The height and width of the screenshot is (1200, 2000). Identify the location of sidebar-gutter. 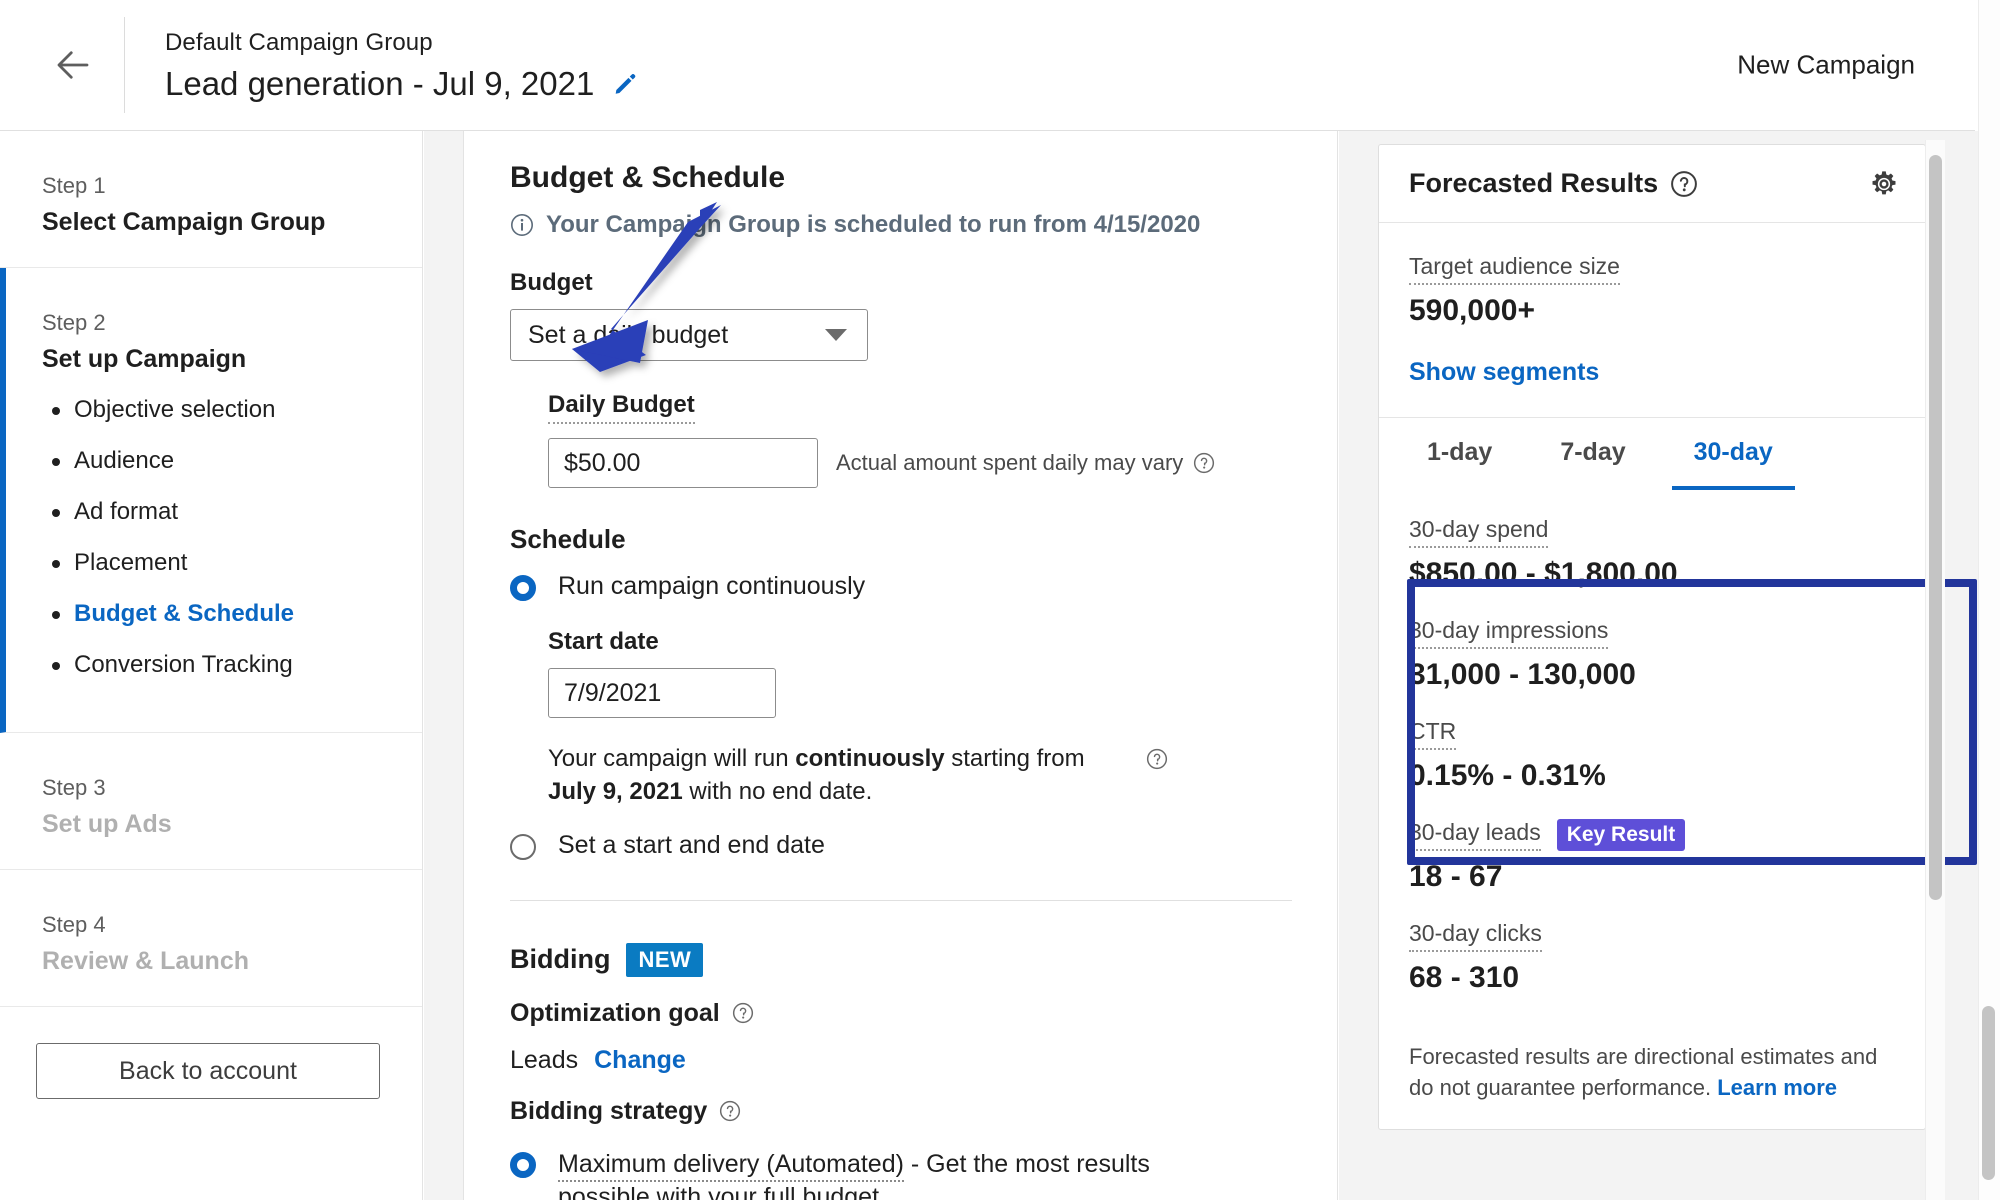
(444, 665).